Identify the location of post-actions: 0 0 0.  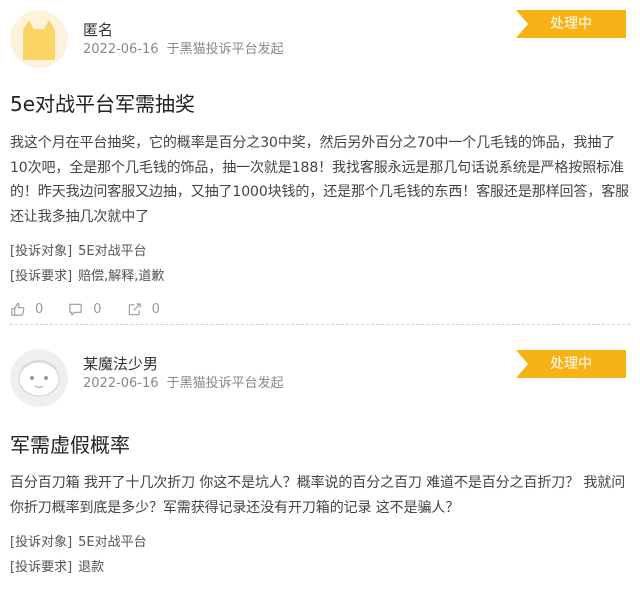
(97, 309).